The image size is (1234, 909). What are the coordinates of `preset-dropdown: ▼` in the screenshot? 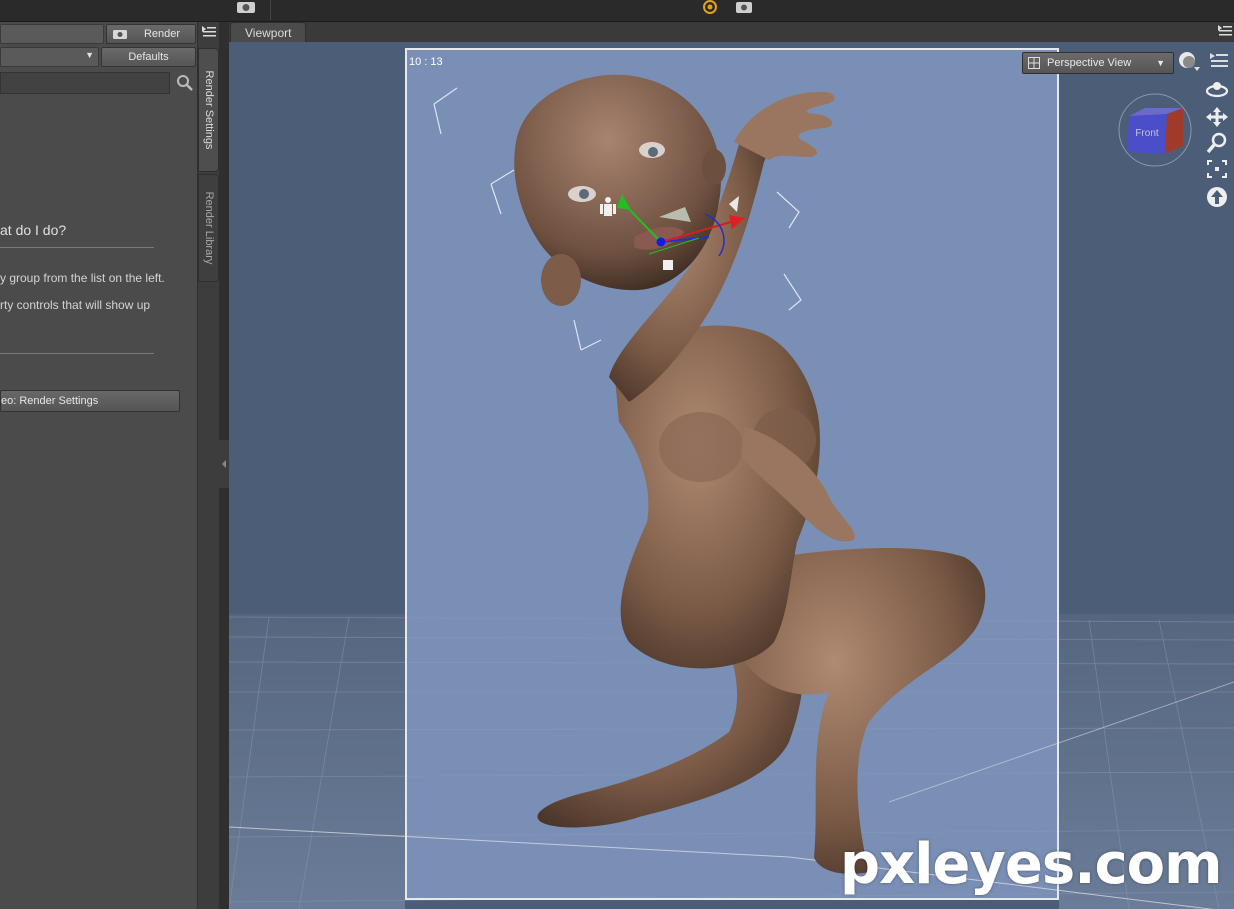 It's located at (49, 57).